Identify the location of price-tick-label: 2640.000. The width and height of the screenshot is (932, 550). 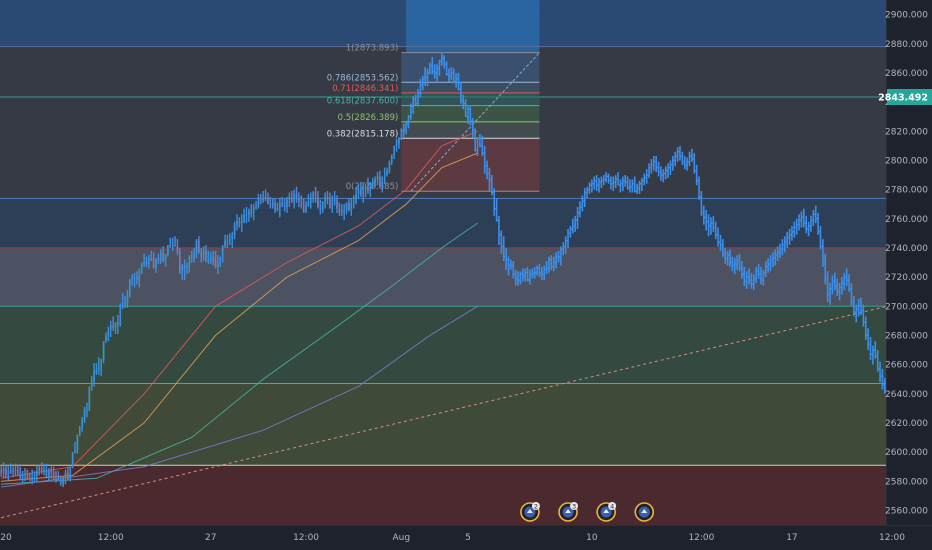
(906, 395).